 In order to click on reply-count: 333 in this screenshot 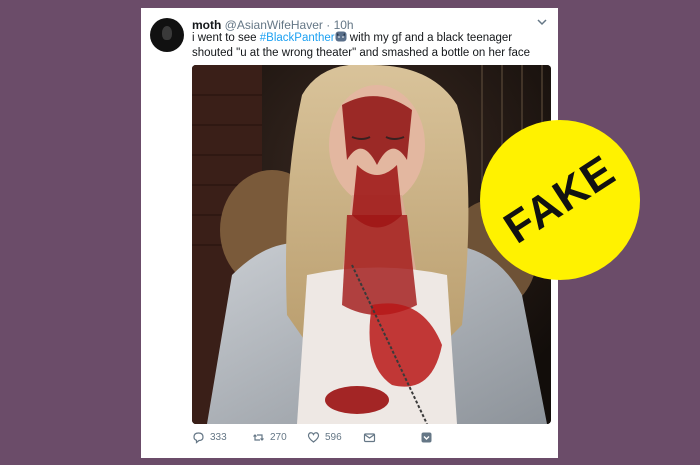, I will do `click(218, 437)`.